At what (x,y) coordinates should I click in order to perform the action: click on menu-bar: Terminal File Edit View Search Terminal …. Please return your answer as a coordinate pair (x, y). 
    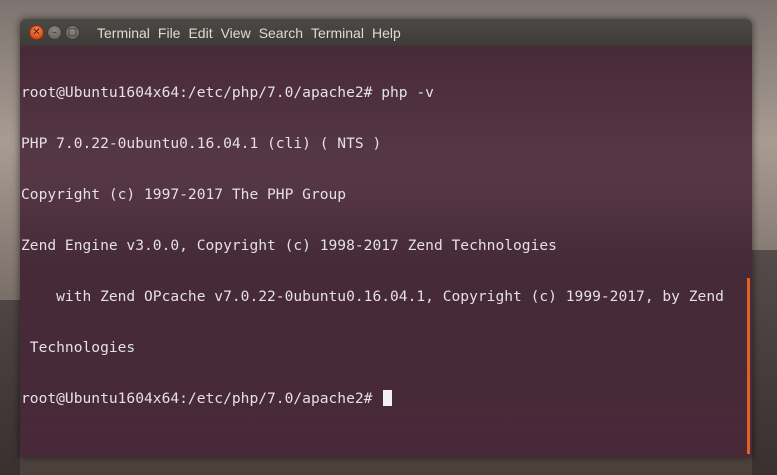
    Looking at the image, I should click on (253, 33).